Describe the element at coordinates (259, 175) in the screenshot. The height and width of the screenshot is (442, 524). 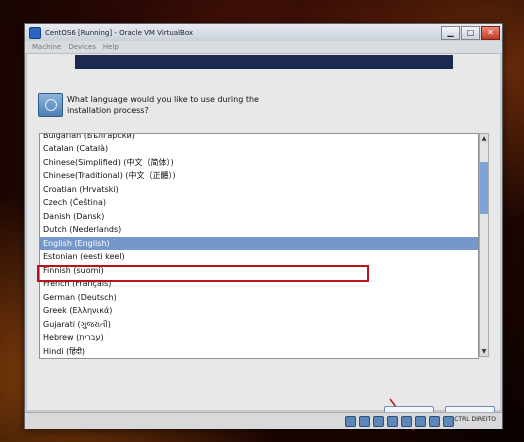
I see `list-item: Chinese(Traditional) (中文（正體）)` at that location.